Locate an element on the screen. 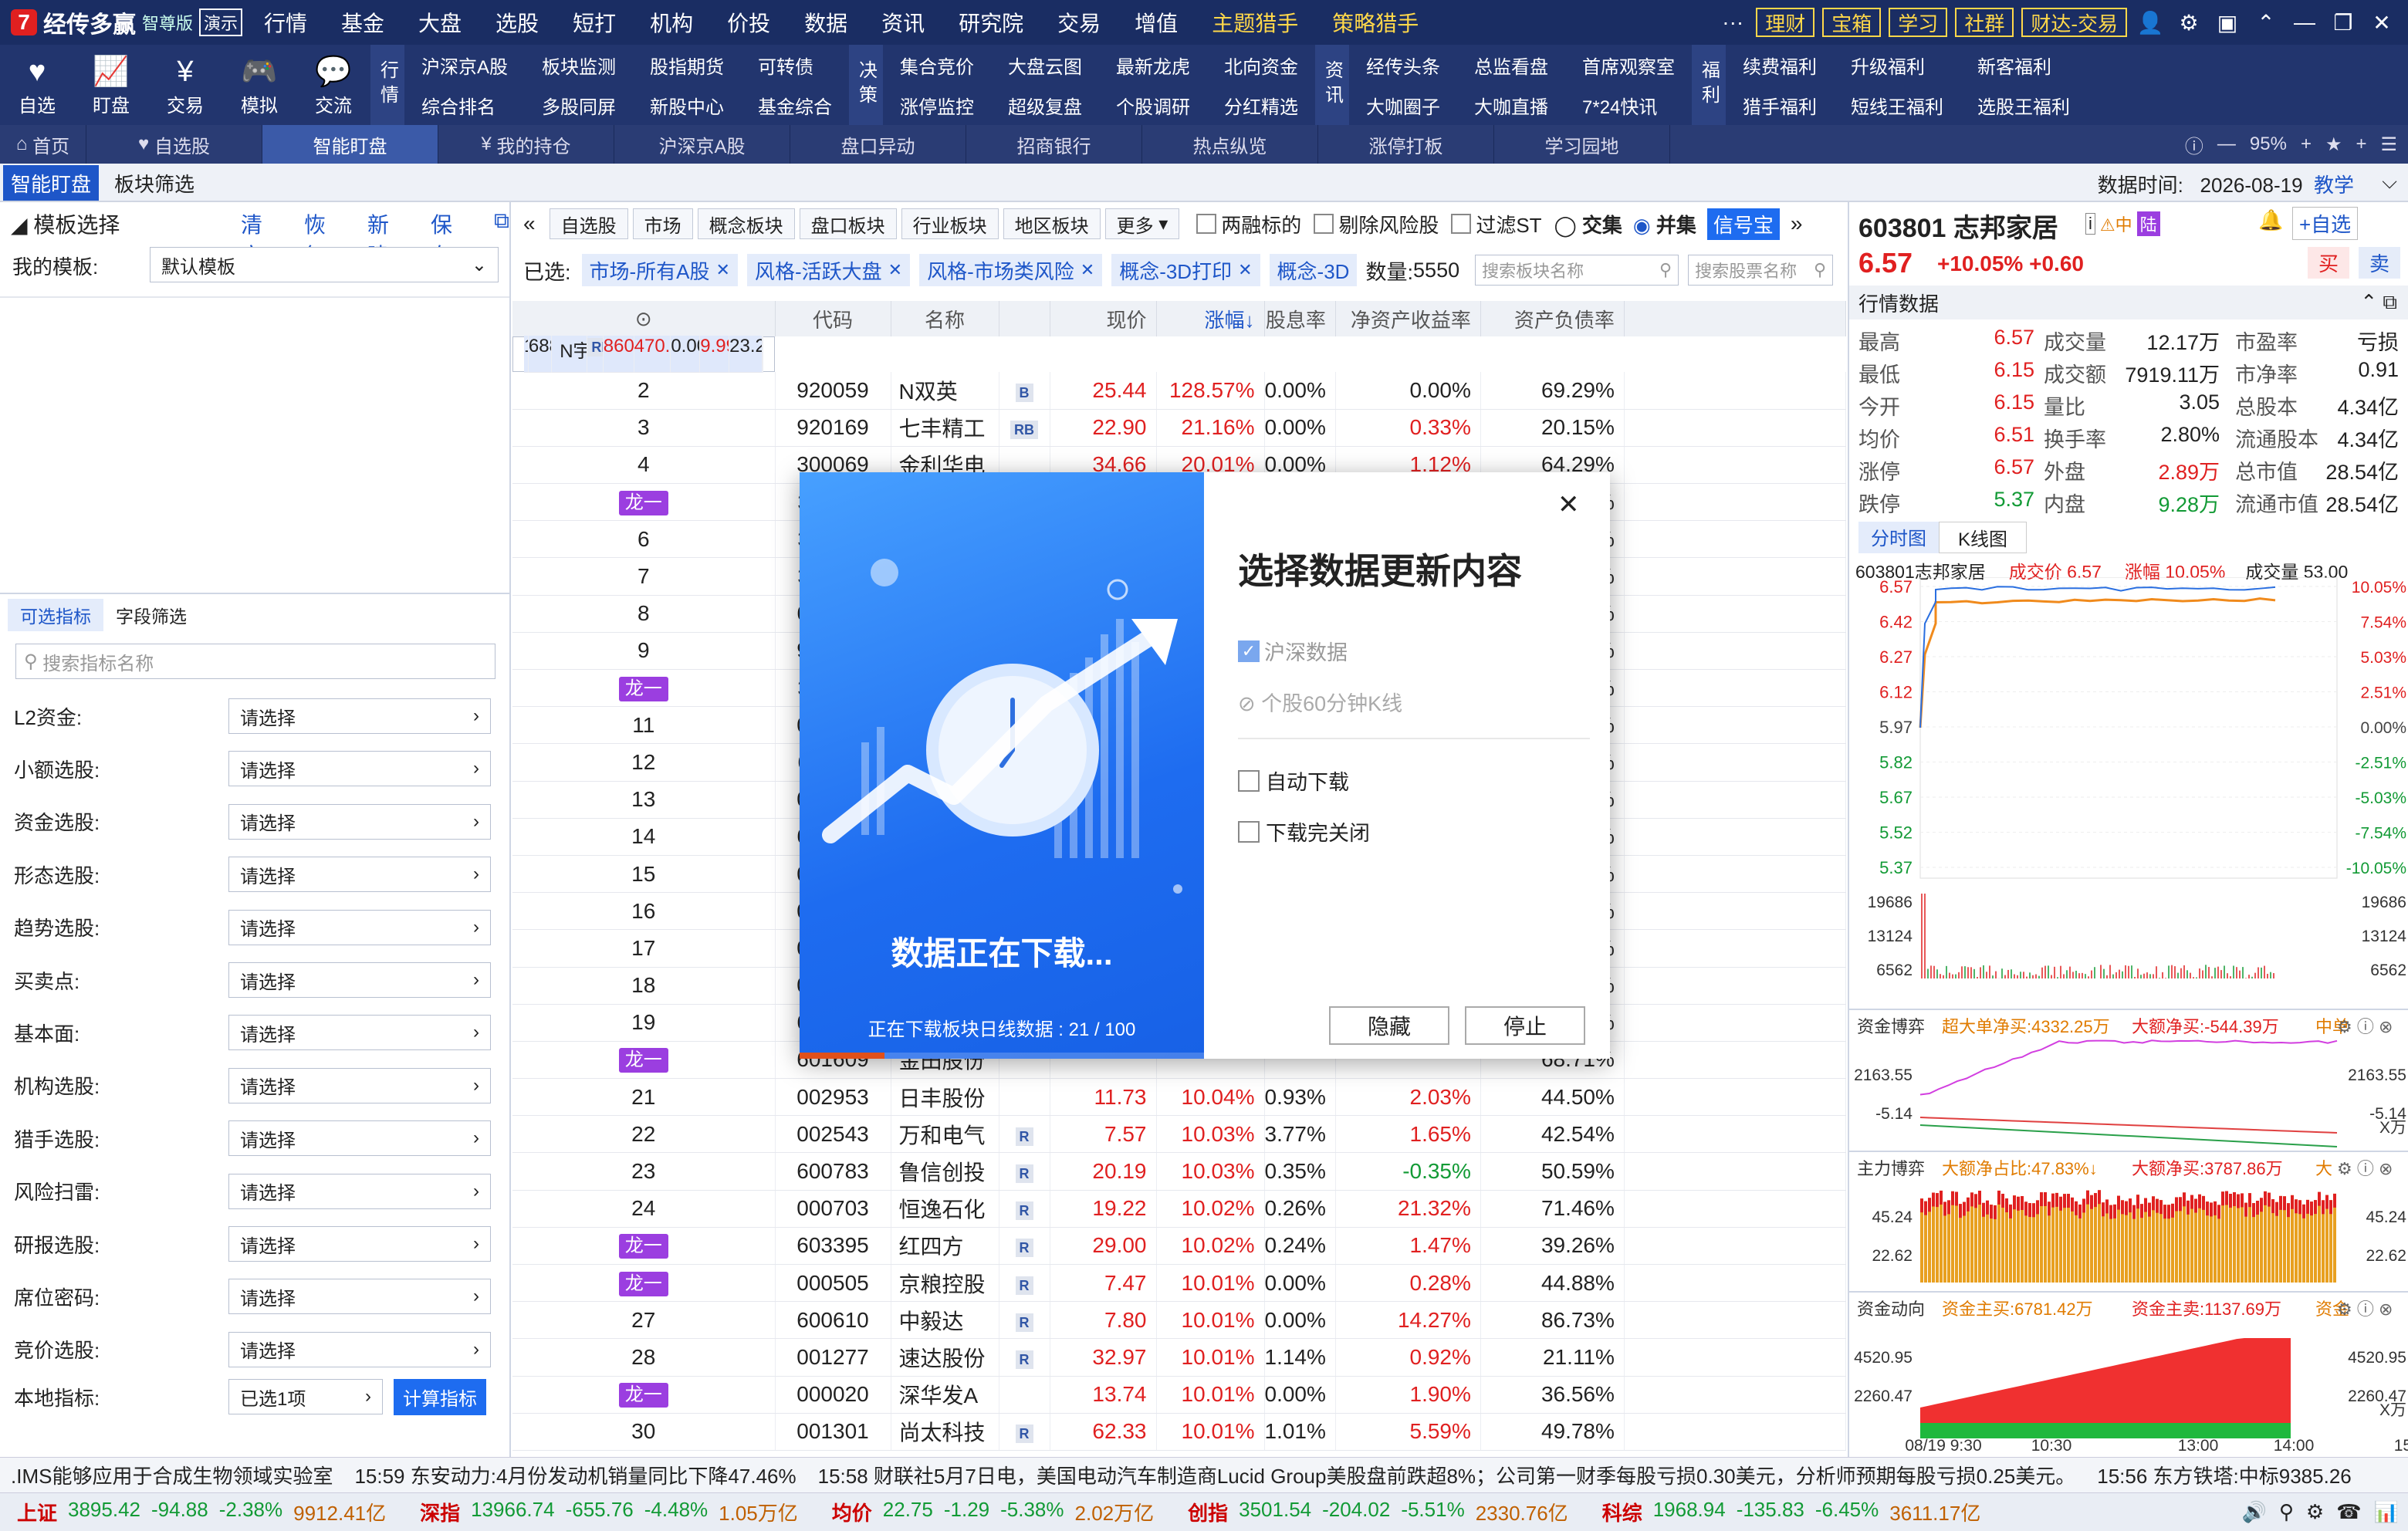  star-icon: ★ is located at coordinates (2333, 144).